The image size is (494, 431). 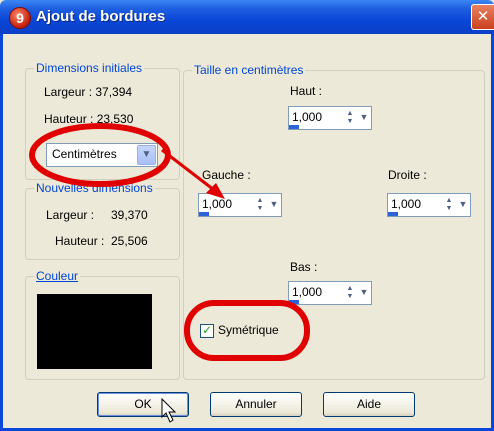 I want to click on title-bar: 9 Ajout de bordures ✕, so click(x=247, y=17).